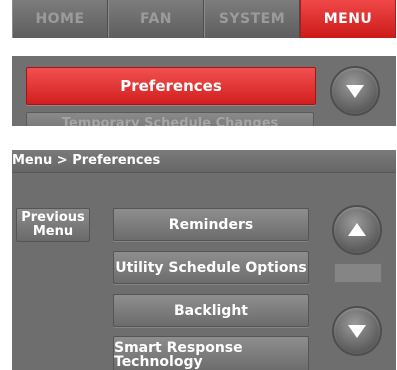 The height and width of the screenshot is (370, 397). Describe the element at coordinates (204, 161) in the screenshot. I see `breadcrumb: Menu > Preferences` at that location.